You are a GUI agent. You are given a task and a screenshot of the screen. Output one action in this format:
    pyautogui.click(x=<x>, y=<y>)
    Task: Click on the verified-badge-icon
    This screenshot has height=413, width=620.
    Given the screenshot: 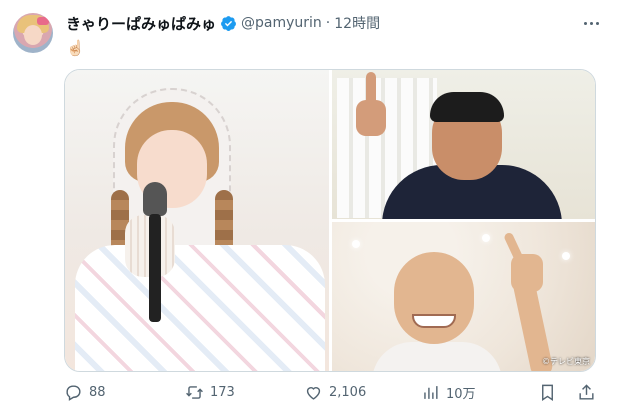 What is the action you would take?
    pyautogui.click(x=228, y=23)
    